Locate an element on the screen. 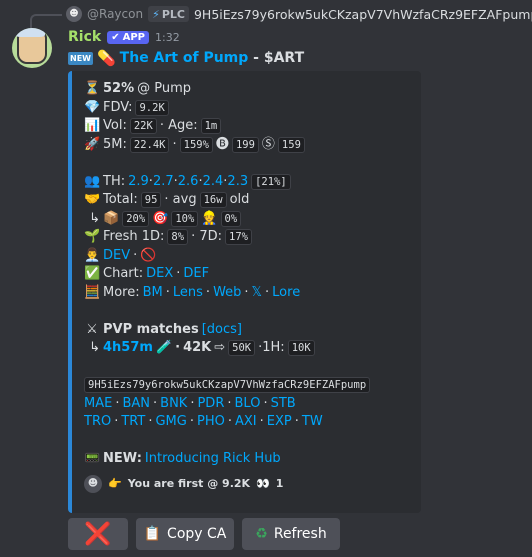 This screenshot has width=532, height=557. exp-link: EXP is located at coordinates (279, 422).